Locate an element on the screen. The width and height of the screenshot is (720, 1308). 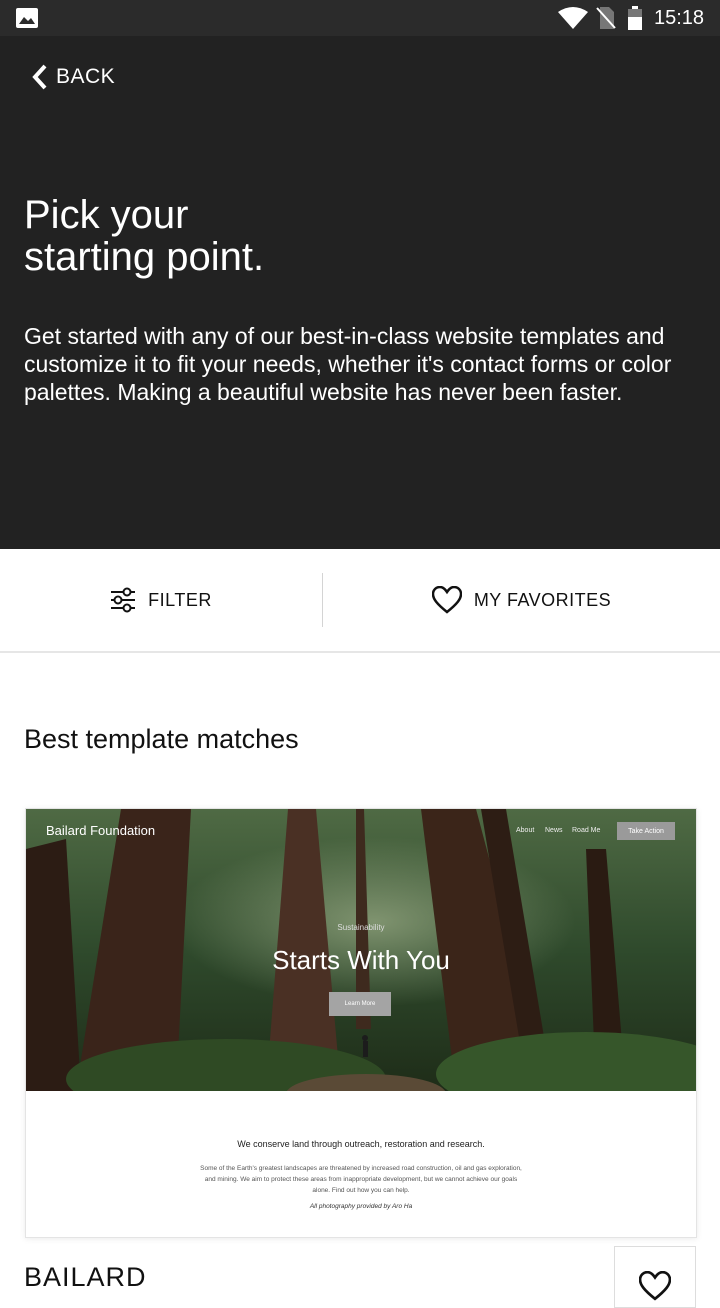
preview-cta-button: Take Action is located at coordinates (646, 831).